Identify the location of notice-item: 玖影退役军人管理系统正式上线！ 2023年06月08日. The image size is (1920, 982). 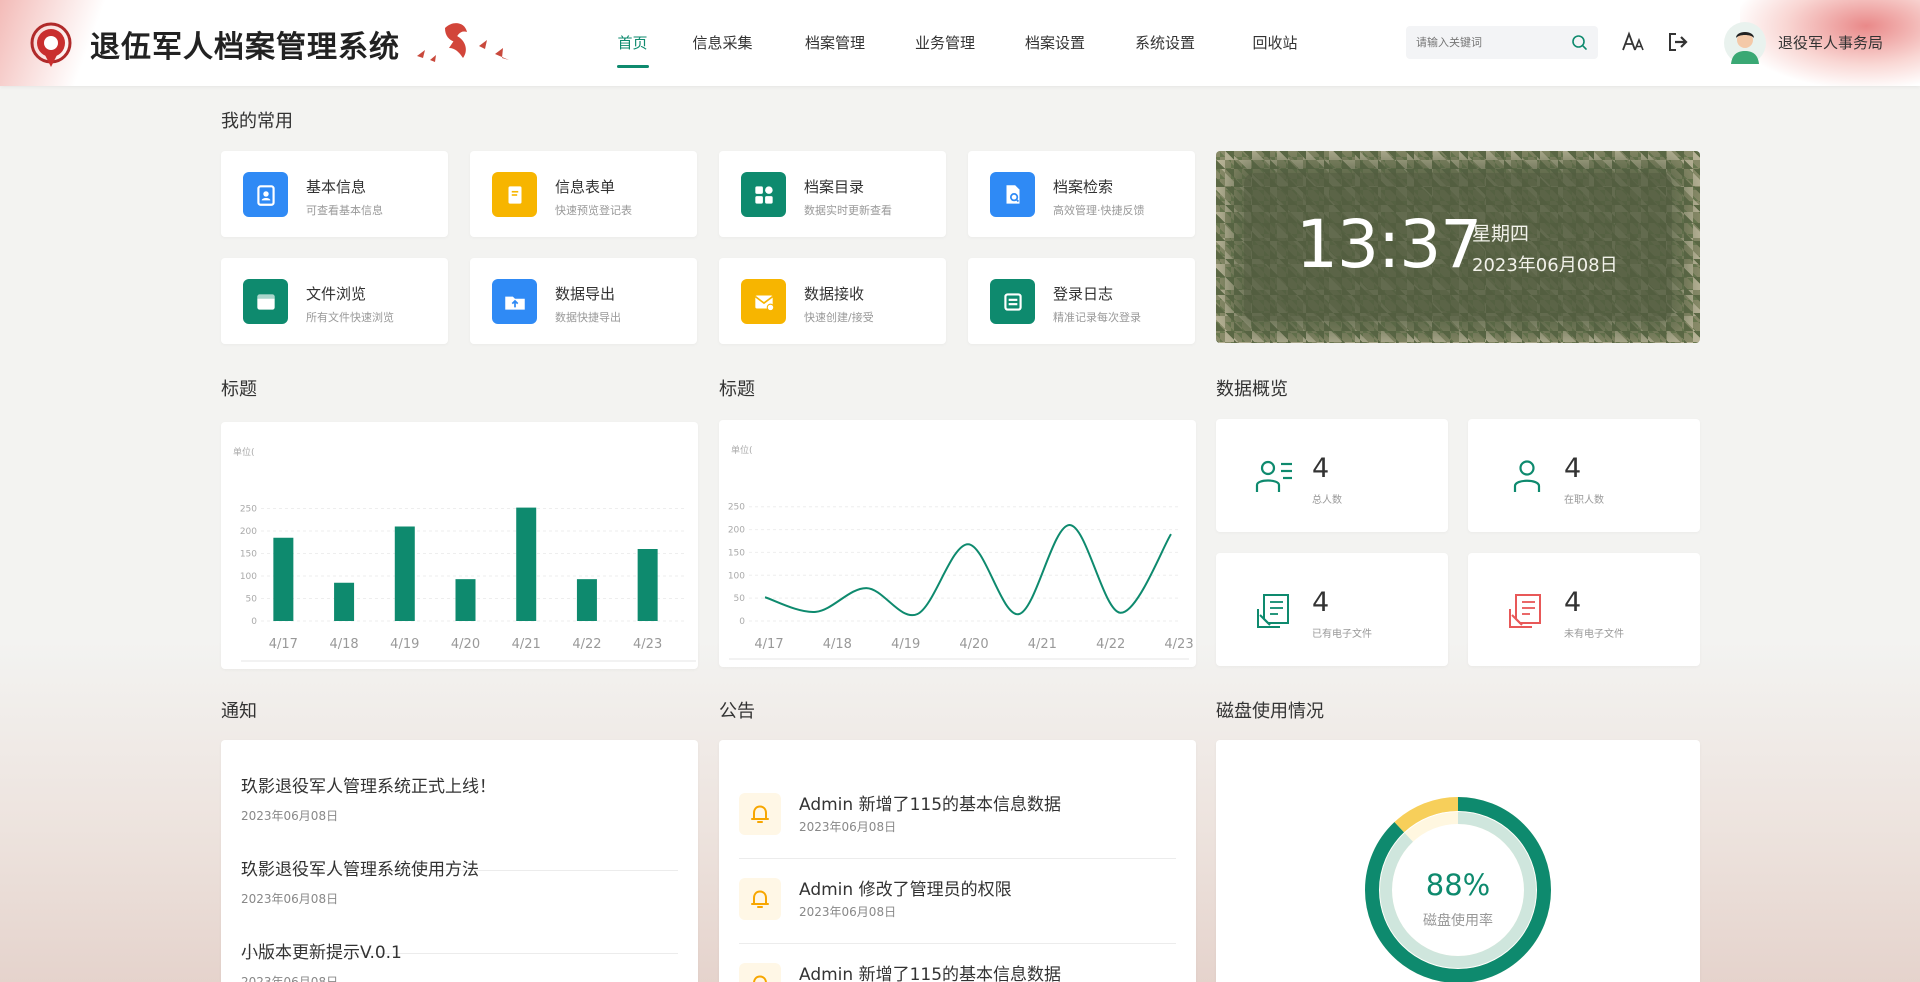
(459, 798).